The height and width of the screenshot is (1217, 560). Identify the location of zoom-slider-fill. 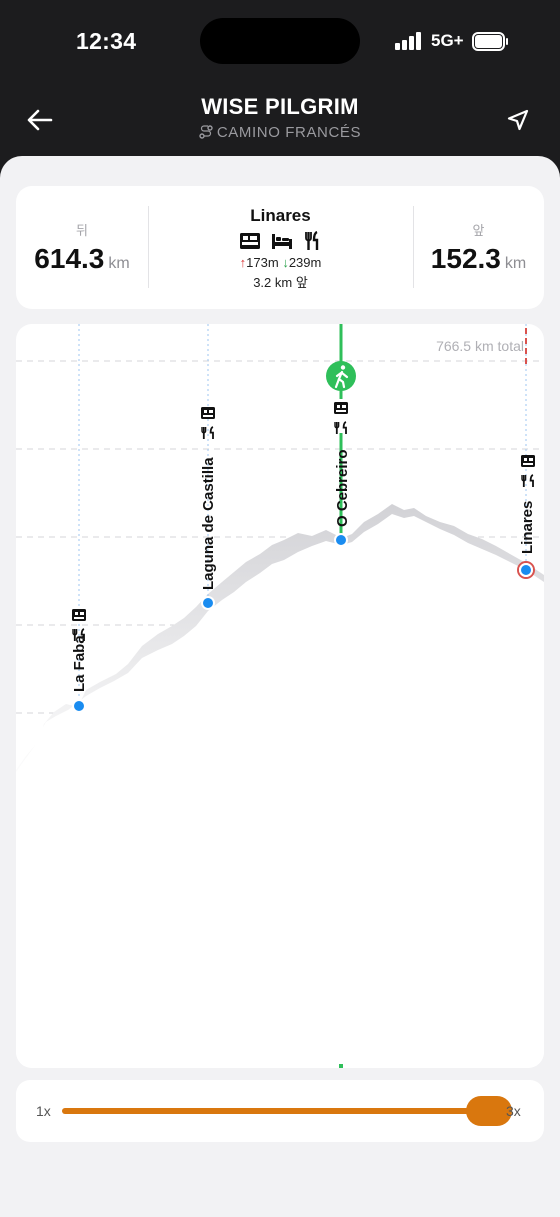
(275, 1111).